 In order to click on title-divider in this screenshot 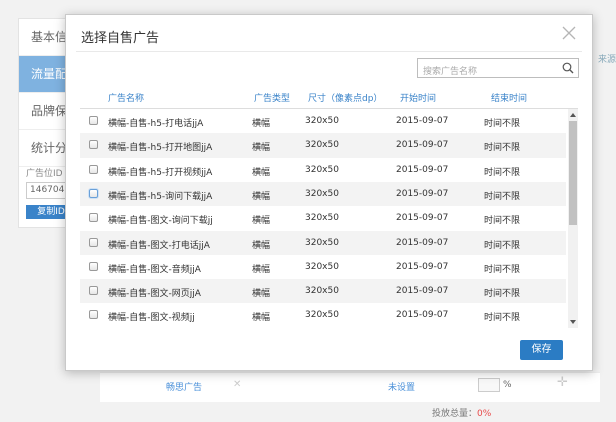, I will do `click(329, 51)`.